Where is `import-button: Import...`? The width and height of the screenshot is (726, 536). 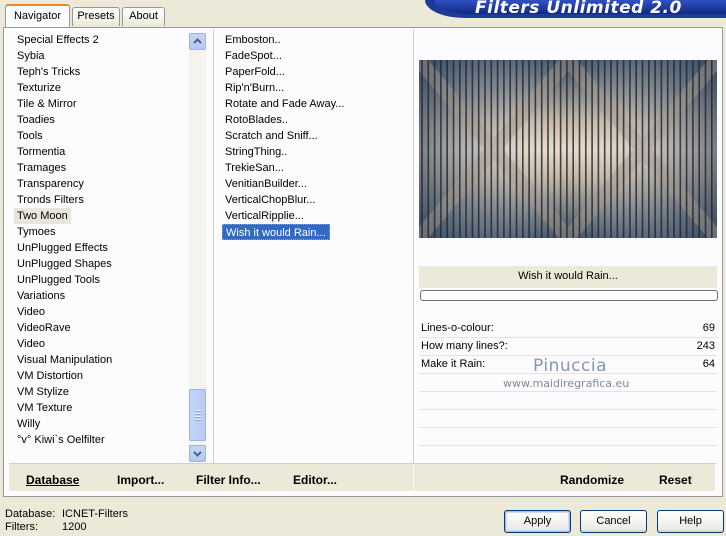
import-button: Import... is located at coordinates (140, 480).